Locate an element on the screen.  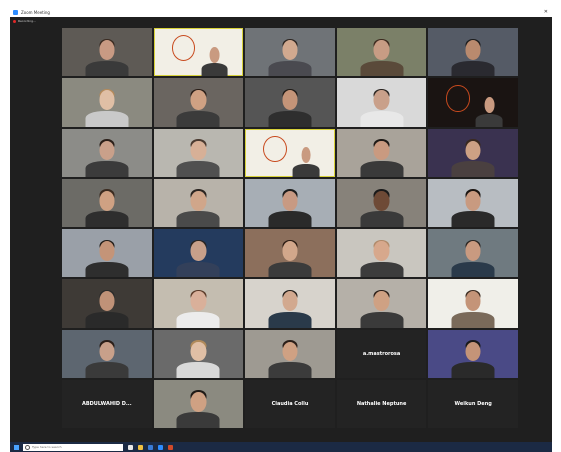
participant-tile: Weikun Deng is located at coordinates (473, 403).